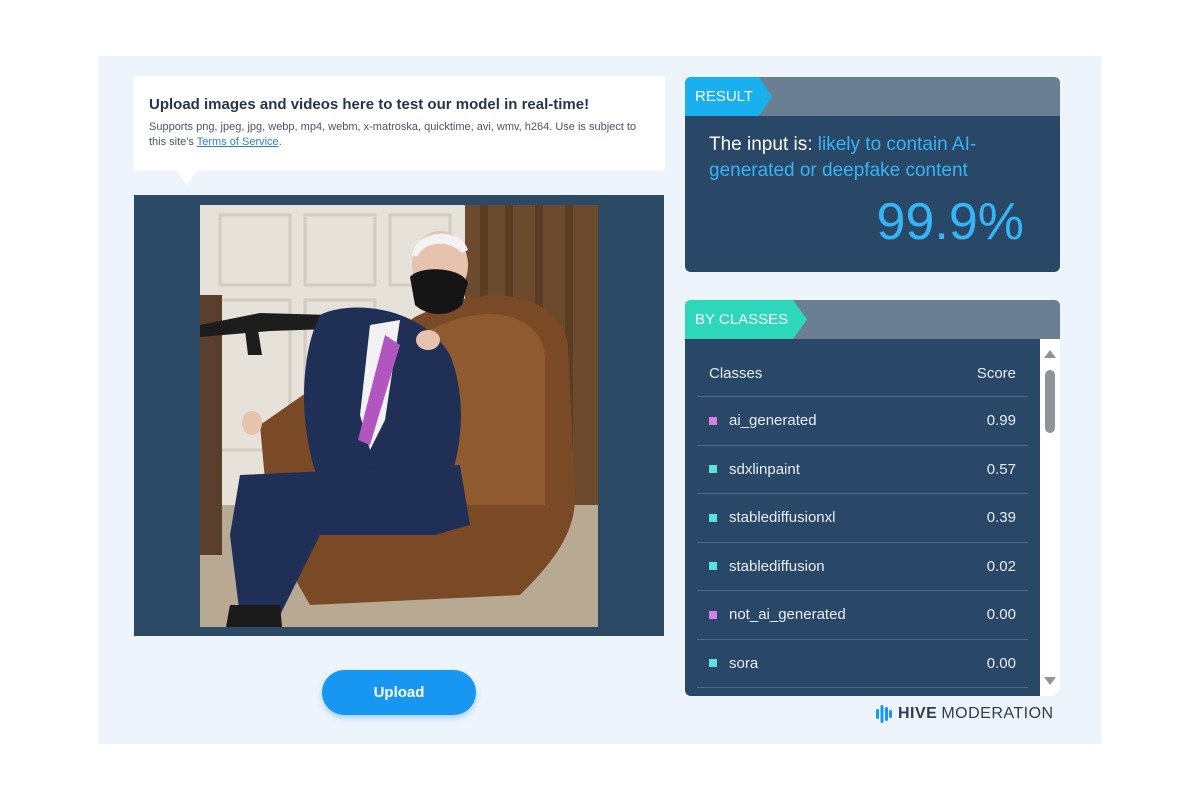 The width and height of the screenshot is (1200, 800). Describe the element at coordinates (996, 373) in the screenshot. I see `score-column-header: Score` at that location.